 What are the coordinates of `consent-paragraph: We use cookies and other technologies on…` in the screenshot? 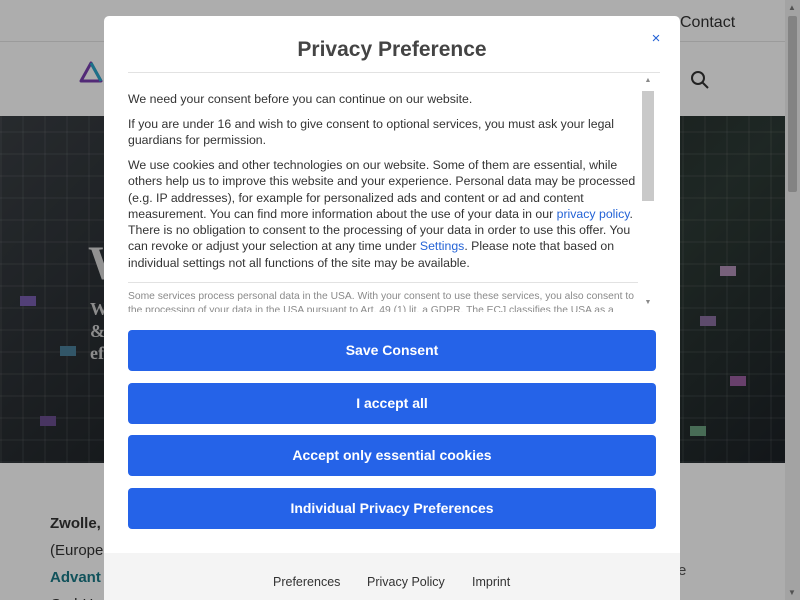 It's located at (383, 214).